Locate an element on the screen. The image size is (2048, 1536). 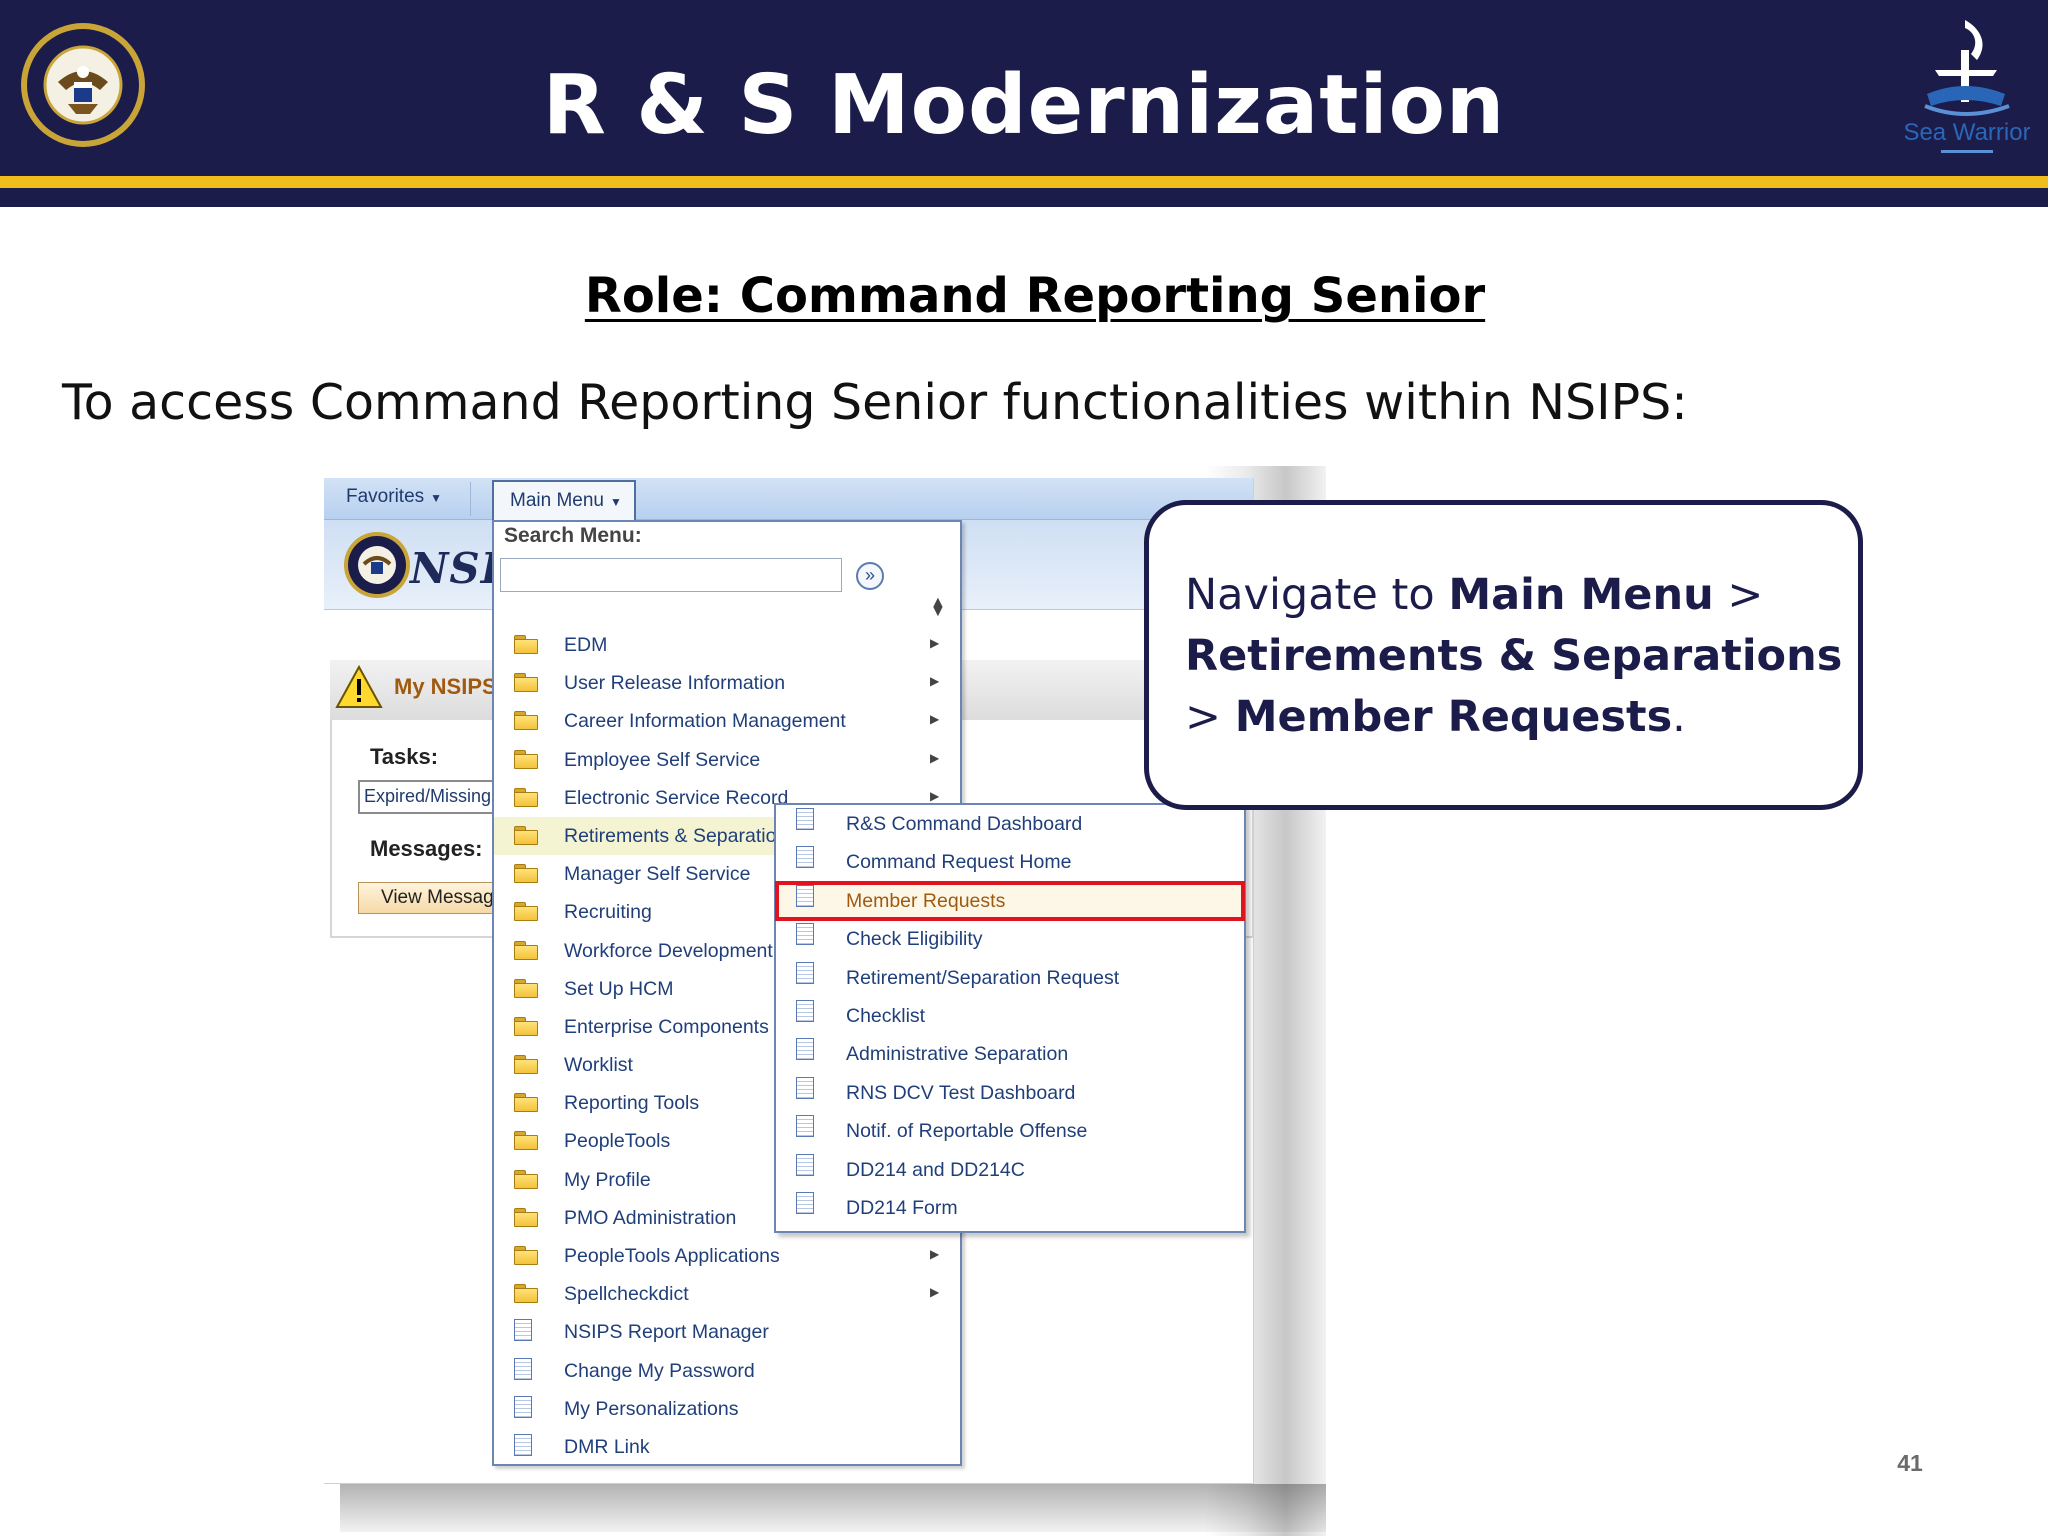
screenshot-shadow-bottom is located at coordinates (833, 1508).